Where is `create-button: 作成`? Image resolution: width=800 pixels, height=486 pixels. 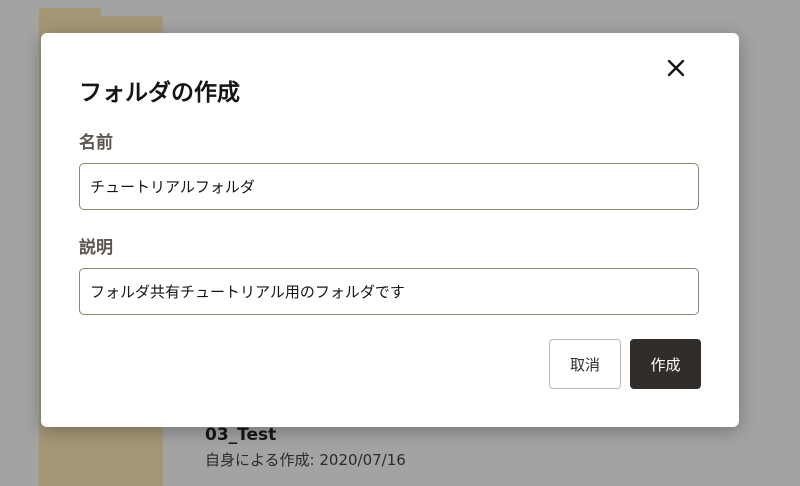
create-button: 作成 is located at coordinates (665, 364).